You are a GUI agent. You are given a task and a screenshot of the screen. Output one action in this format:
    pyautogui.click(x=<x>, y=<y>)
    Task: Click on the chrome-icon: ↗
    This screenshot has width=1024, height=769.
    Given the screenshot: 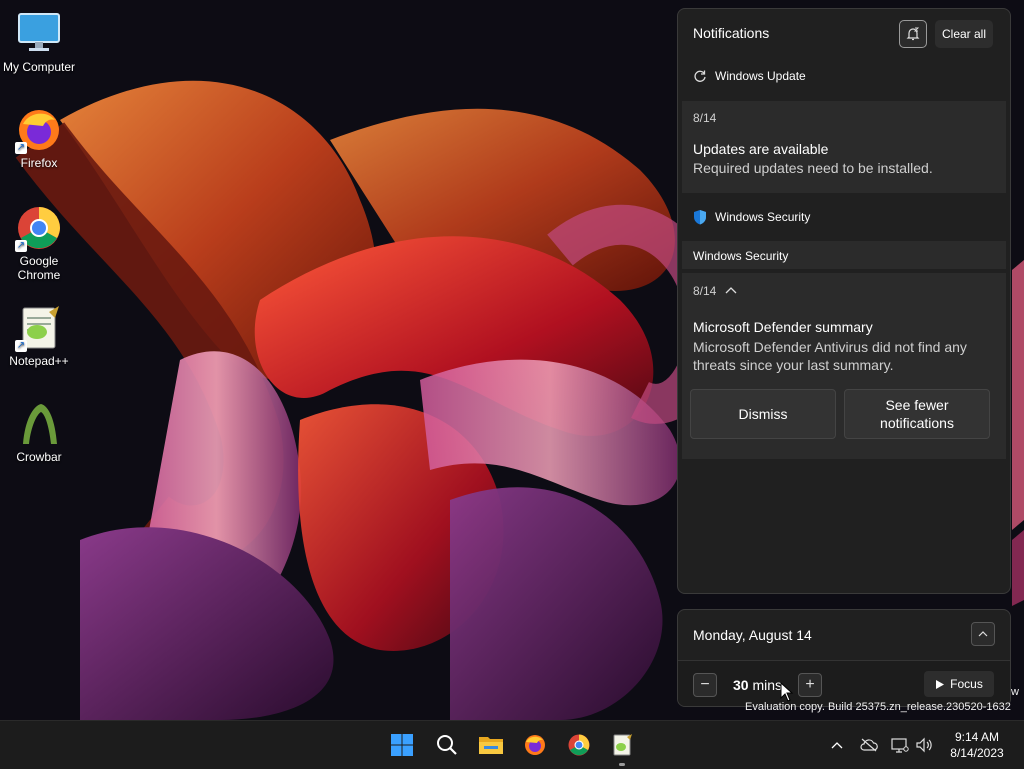 What is the action you would take?
    pyautogui.click(x=39, y=228)
    